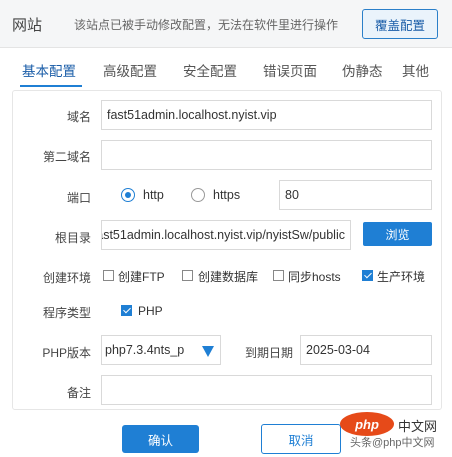 This screenshot has height=457, width=452. I want to click on checkbox-create-ftp, so click(108, 275).